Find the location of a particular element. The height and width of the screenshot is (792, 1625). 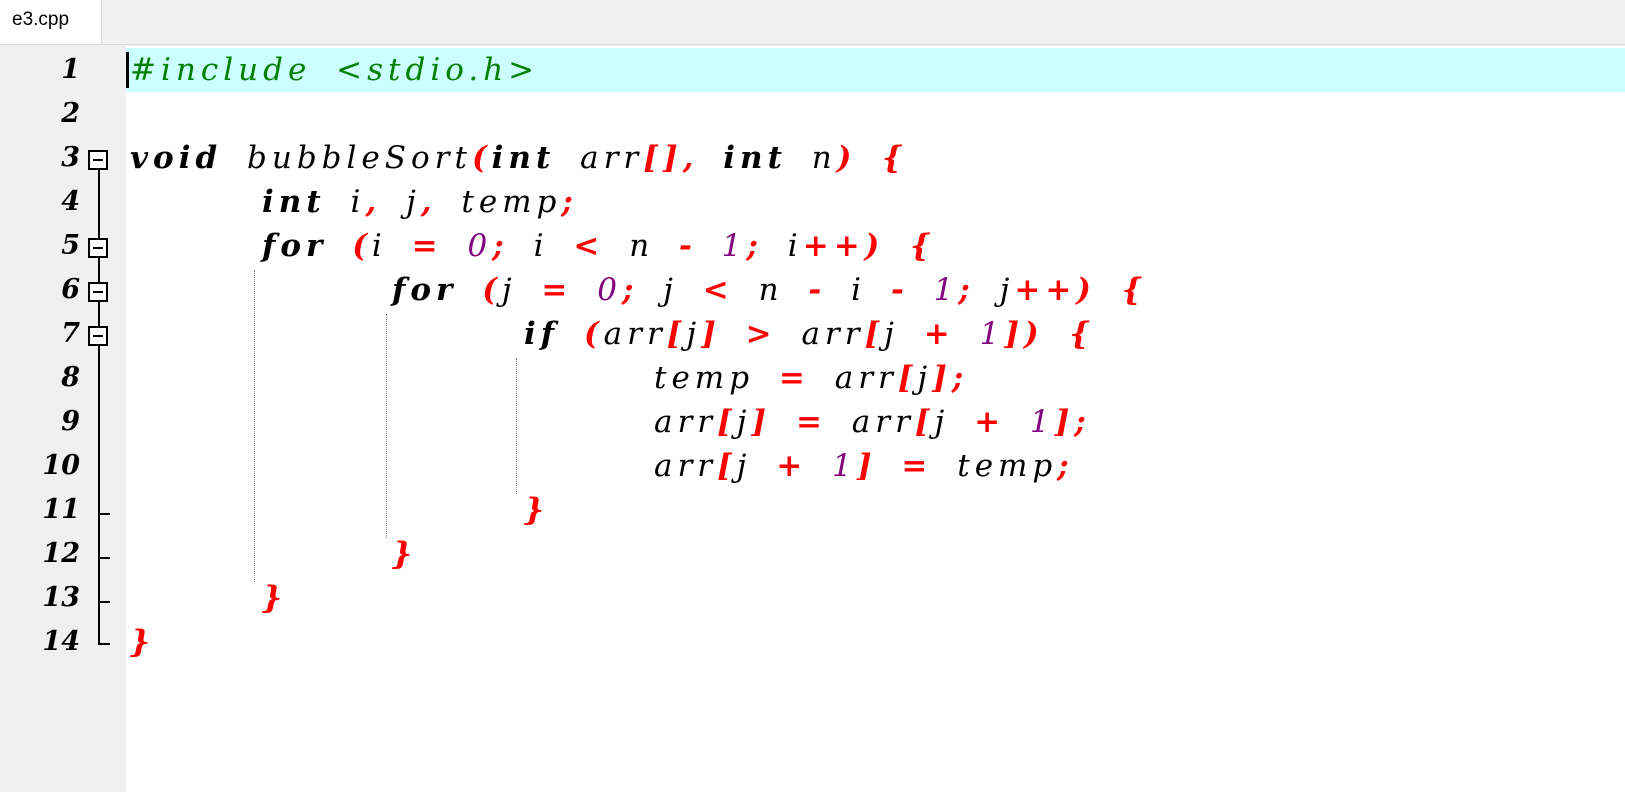

line-number: 13 is located at coordinates (61, 597).